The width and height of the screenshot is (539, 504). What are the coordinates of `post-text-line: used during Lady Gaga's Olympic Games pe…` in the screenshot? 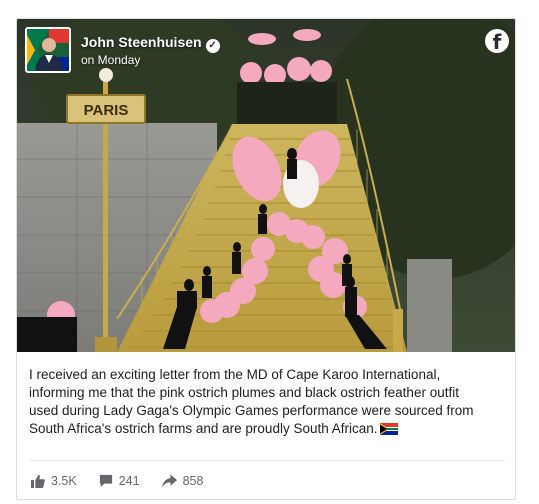 It's located at (251, 410).